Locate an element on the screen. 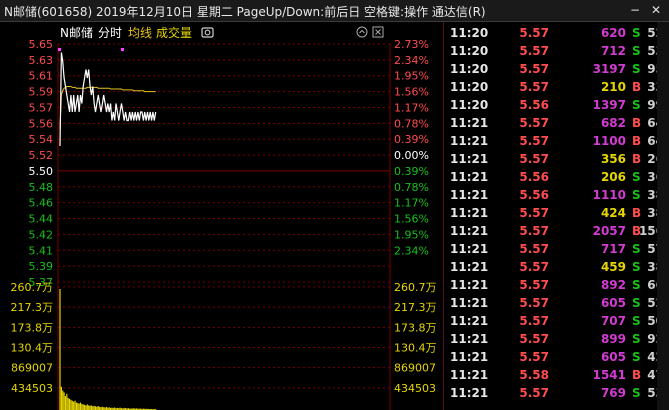 This screenshot has width=669, height=410. tick-row: 11:21 5.58 1541 B 47 is located at coordinates (556, 375).